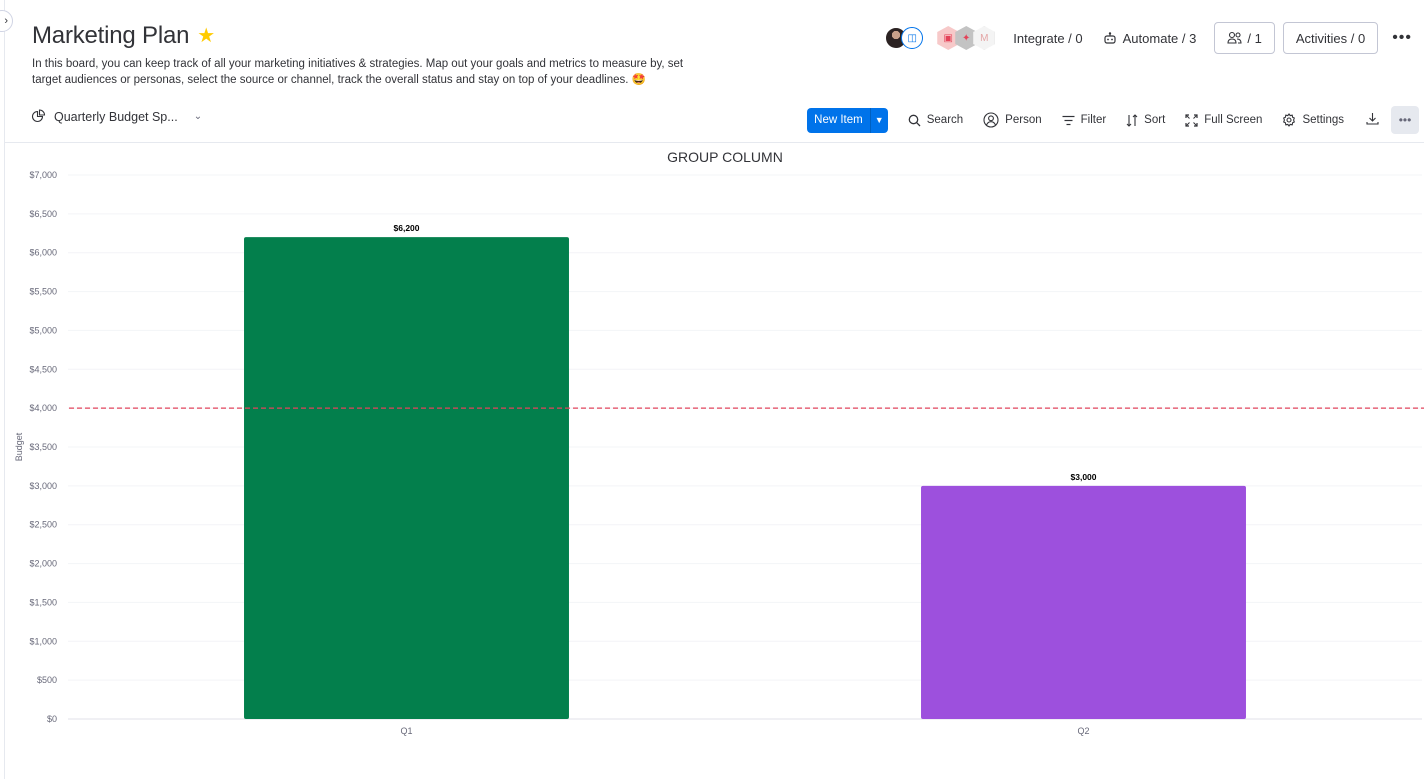  What do you see at coordinates (1083, 602) in the screenshot?
I see `bar-q2` at bounding box center [1083, 602].